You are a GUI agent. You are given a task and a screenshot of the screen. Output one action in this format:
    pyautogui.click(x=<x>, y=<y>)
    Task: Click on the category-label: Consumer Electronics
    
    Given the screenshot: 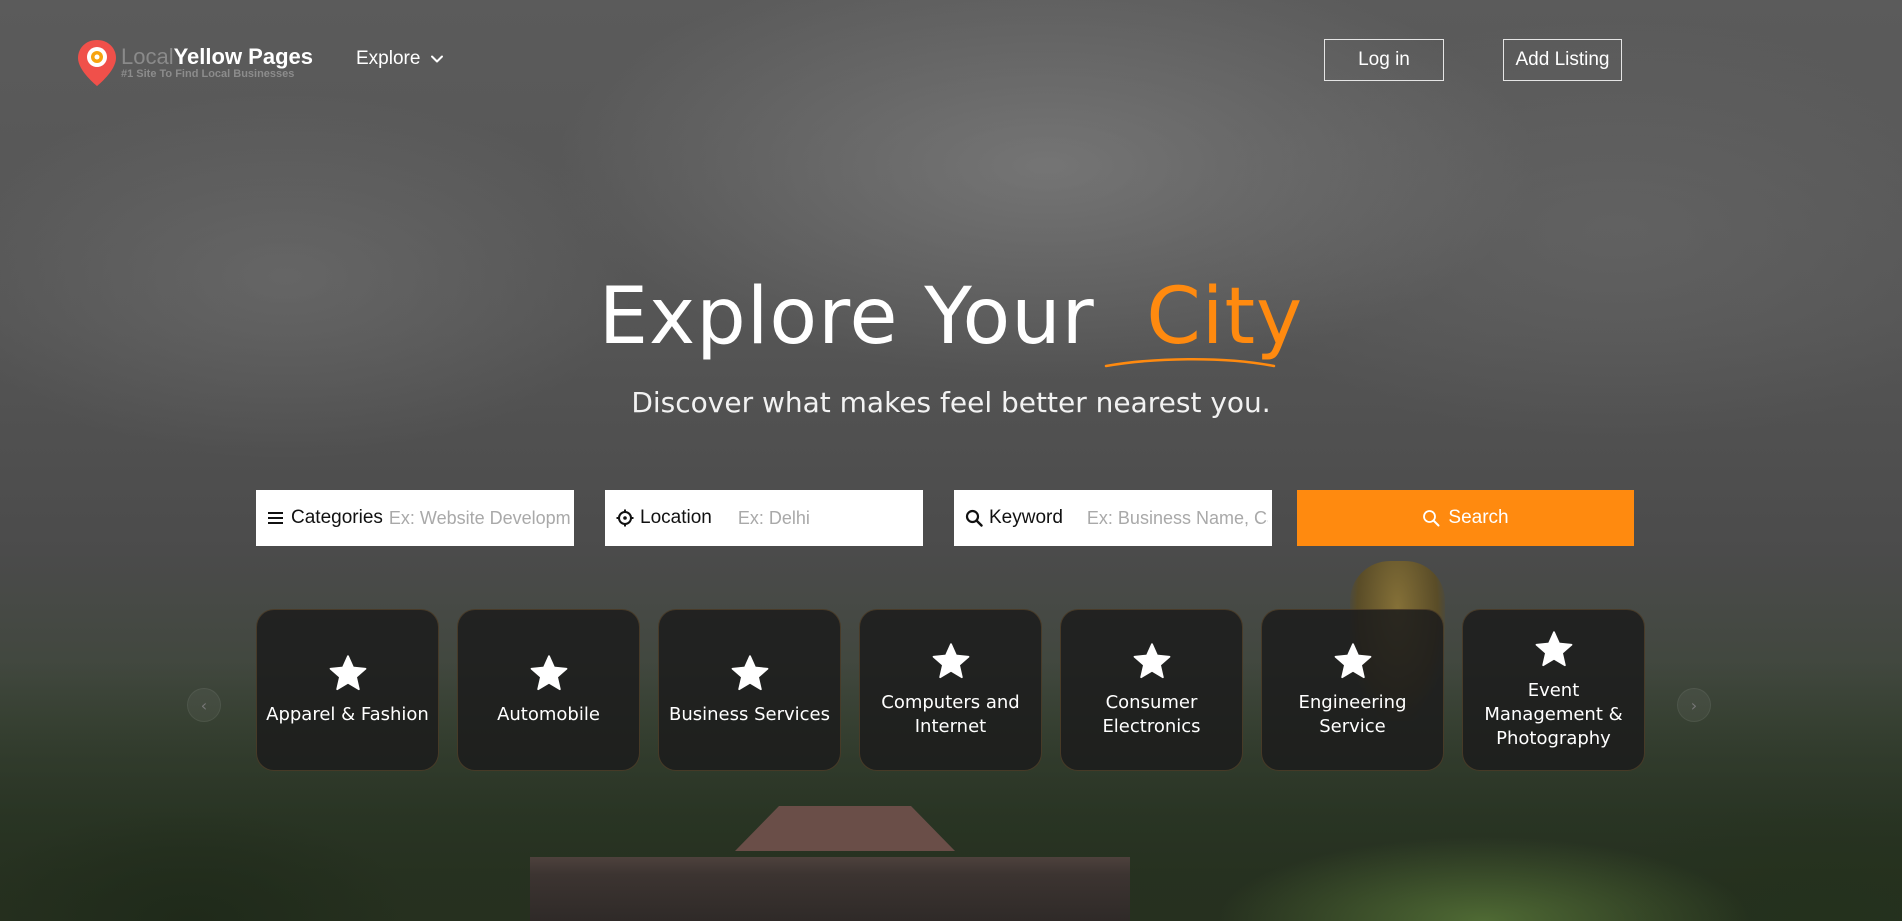 What is the action you would take?
    pyautogui.click(x=1151, y=714)
    